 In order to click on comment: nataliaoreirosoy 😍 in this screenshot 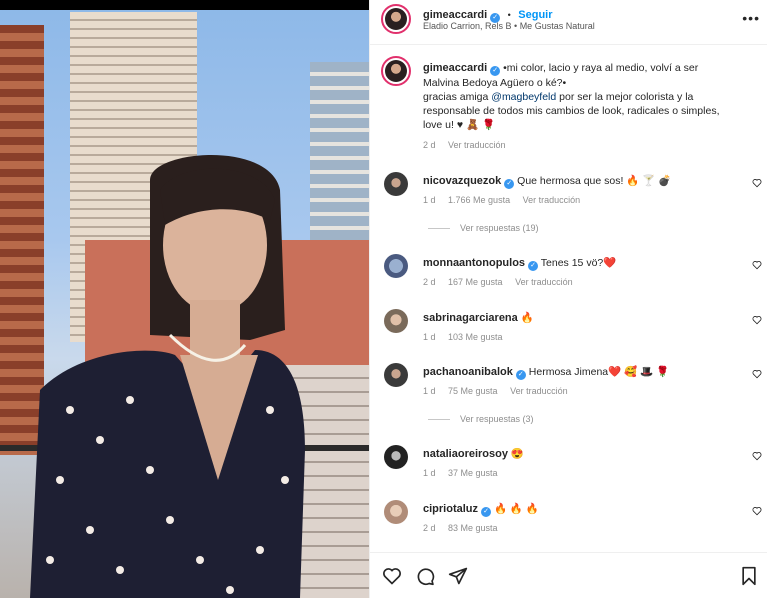, I will do `click(473, 453)`.